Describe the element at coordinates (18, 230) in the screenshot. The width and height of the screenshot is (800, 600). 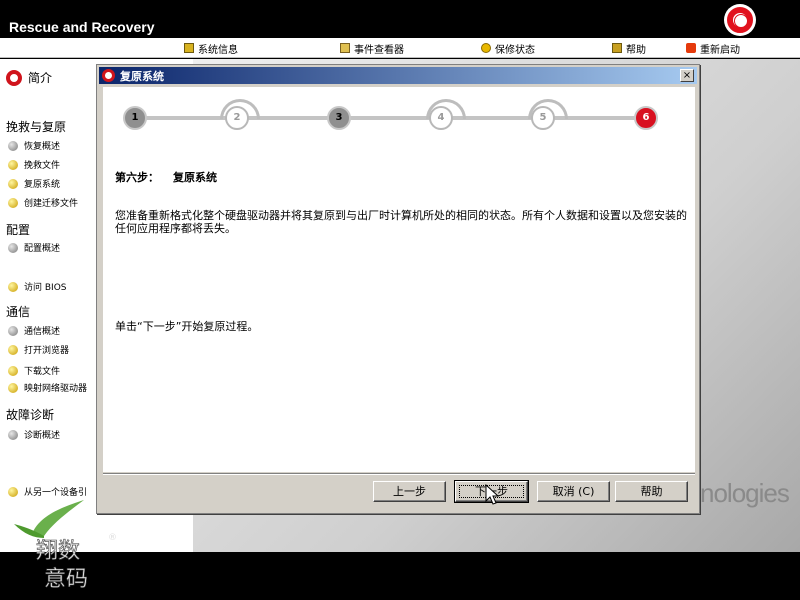
I see `section-configuration: 配置` at that location.